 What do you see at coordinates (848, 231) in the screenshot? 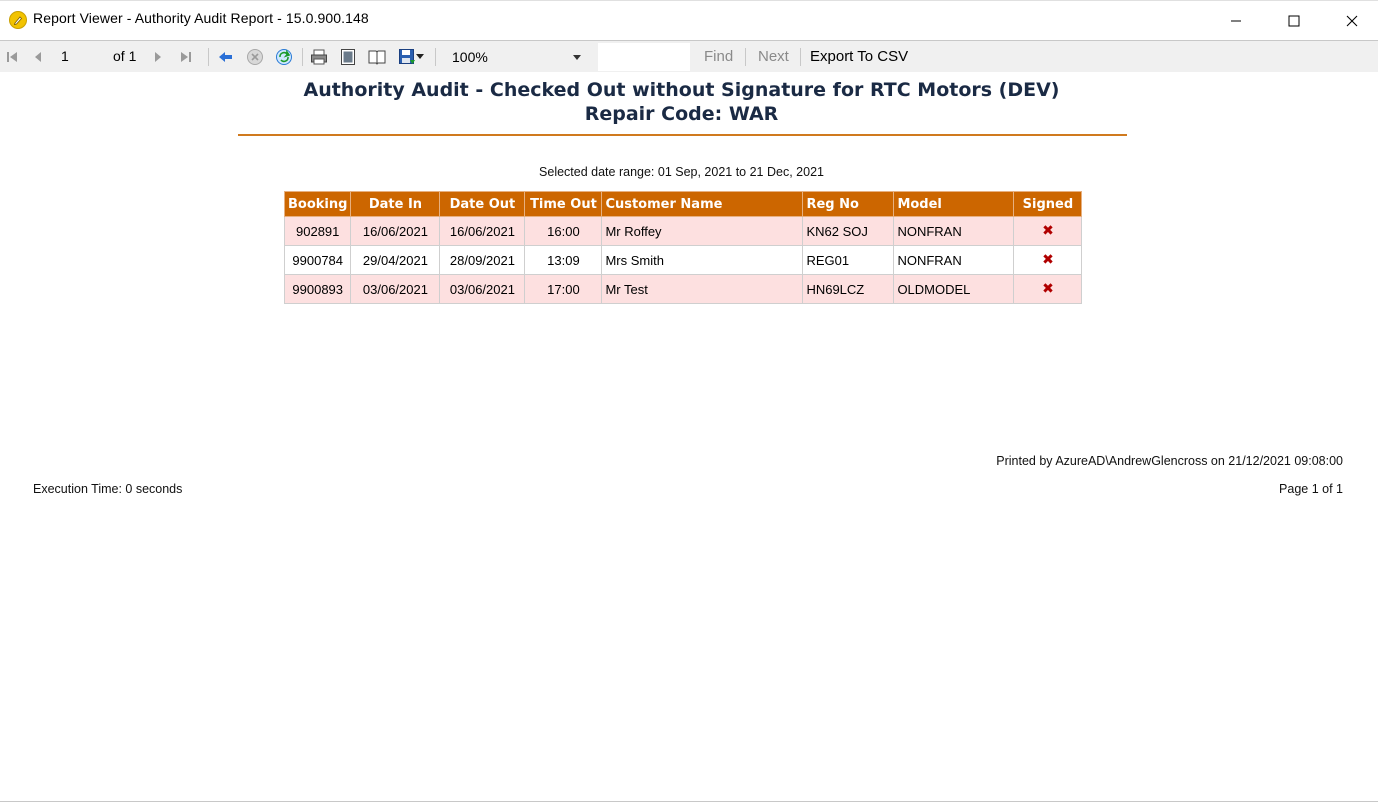
I see `reg-cell: KN62 SOJ` at bounding box center [848, 231].